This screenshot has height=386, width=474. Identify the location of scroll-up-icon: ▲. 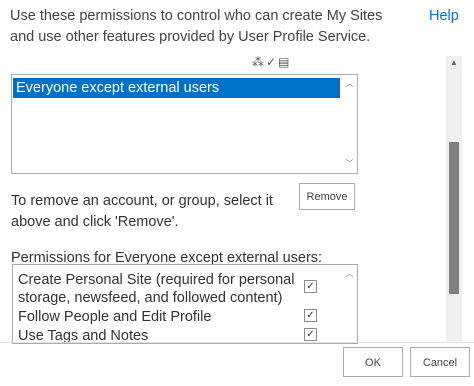
(454, 63).